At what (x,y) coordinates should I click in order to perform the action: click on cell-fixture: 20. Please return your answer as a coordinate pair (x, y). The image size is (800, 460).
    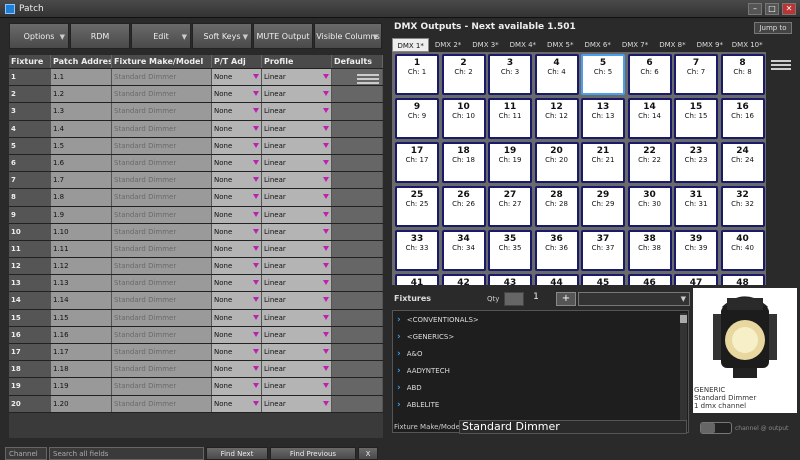
    Looking at the image, I should click on (30, 403).